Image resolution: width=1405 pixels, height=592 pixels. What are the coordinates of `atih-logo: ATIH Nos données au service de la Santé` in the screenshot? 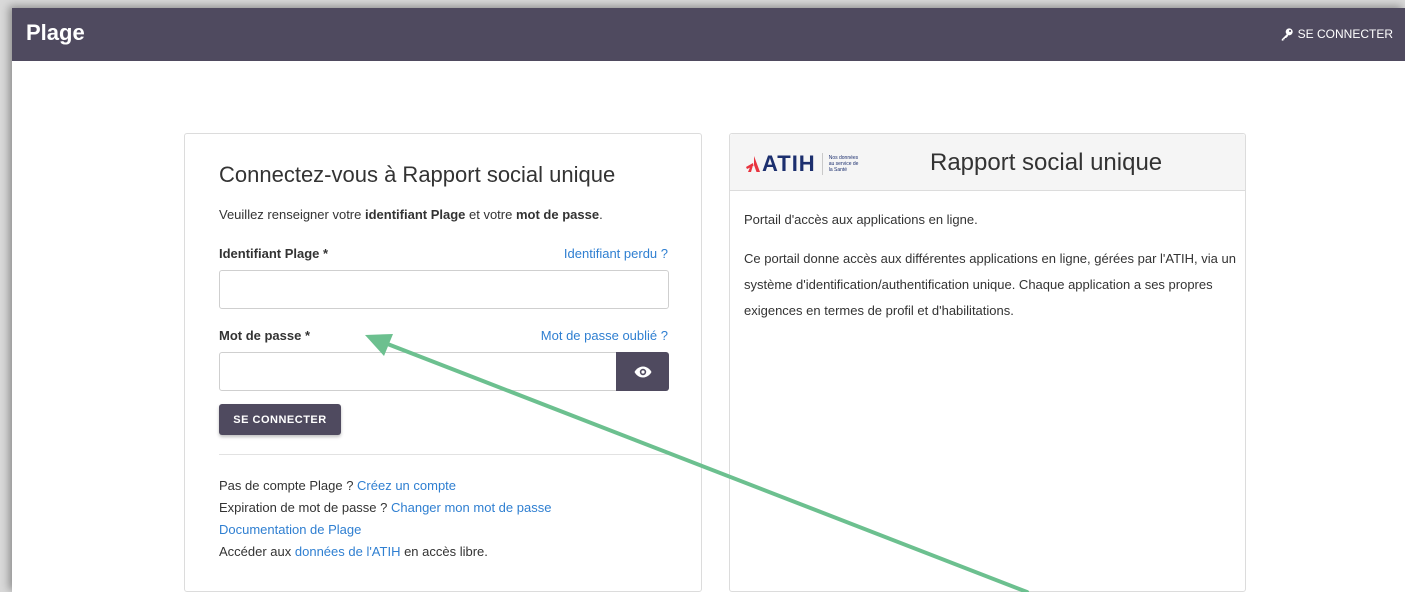 It's located at (804, 164).